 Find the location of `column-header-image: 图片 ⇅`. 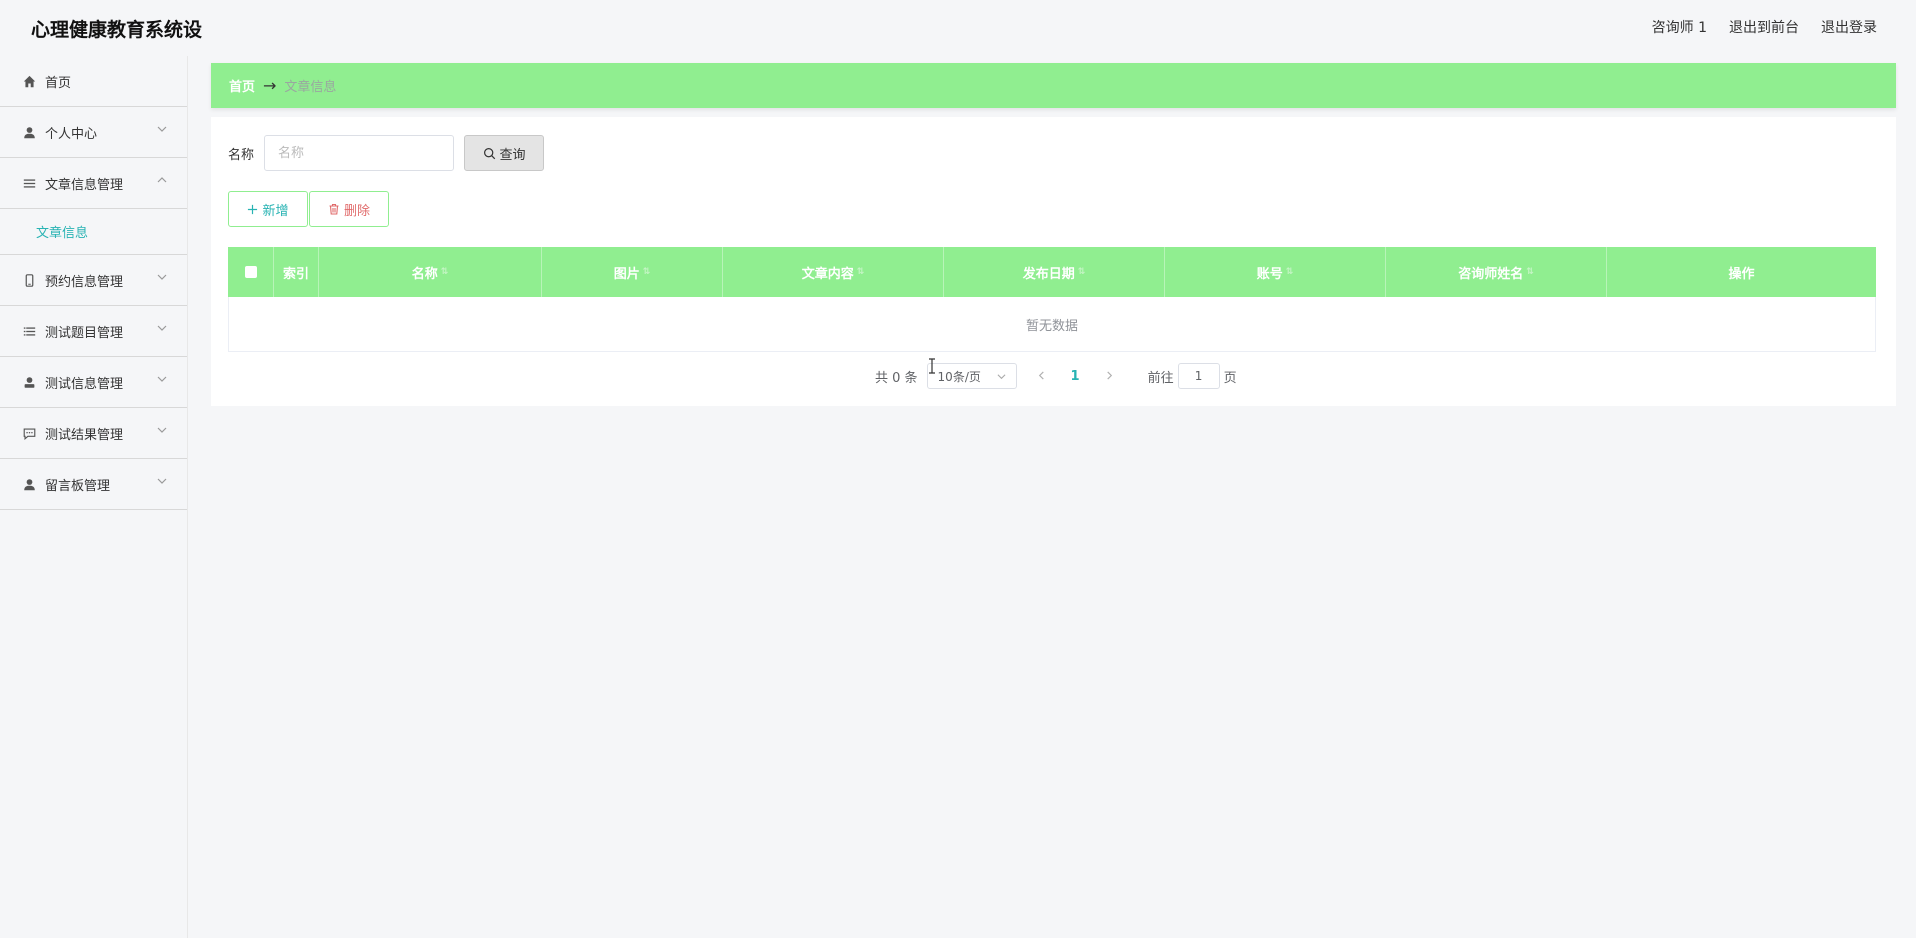

column-header-image: 图片 ⇅ is located at coordinates (632, 272).